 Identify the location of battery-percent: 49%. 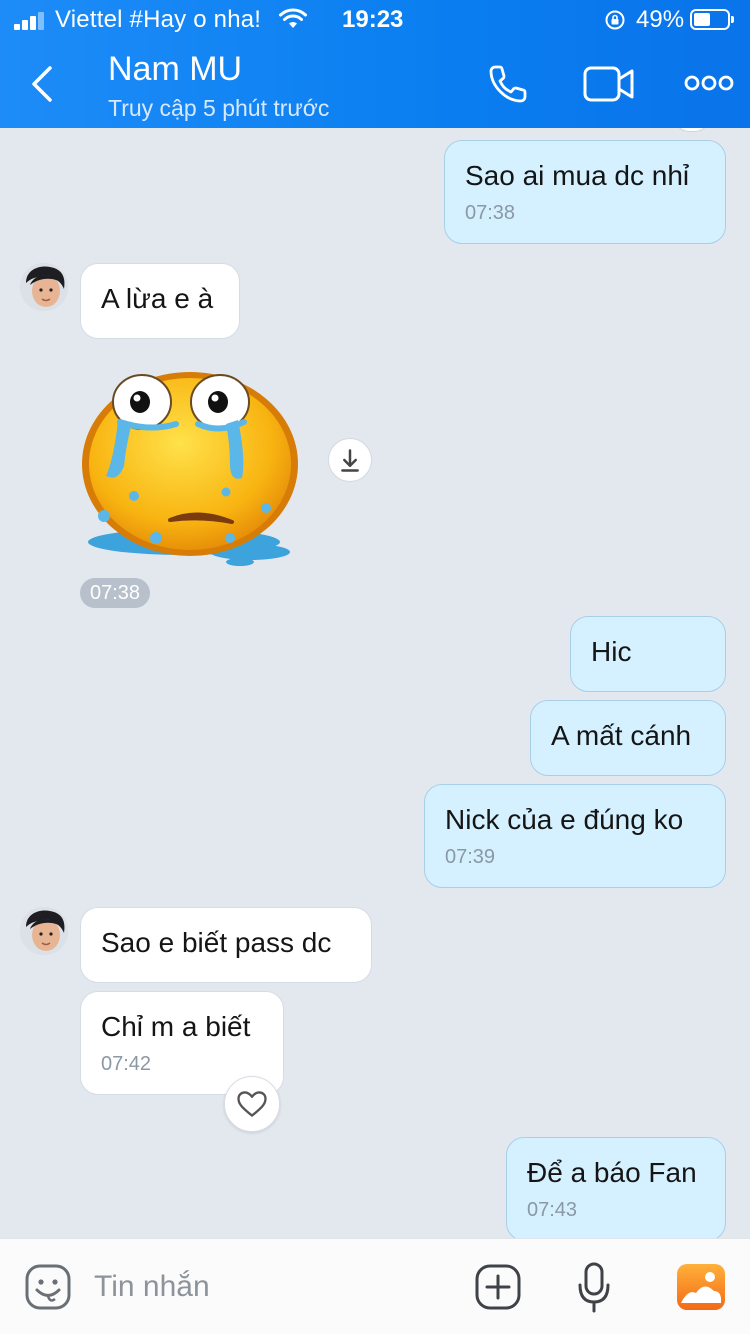
(660, 19).